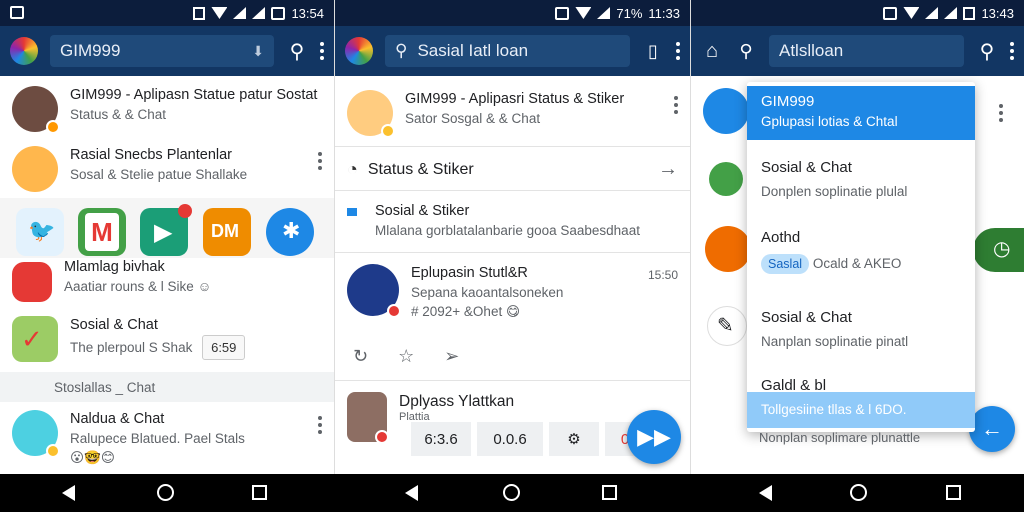 The image size is (1024, 512). I want to click on compose-fab: ←, so click(992, 429).